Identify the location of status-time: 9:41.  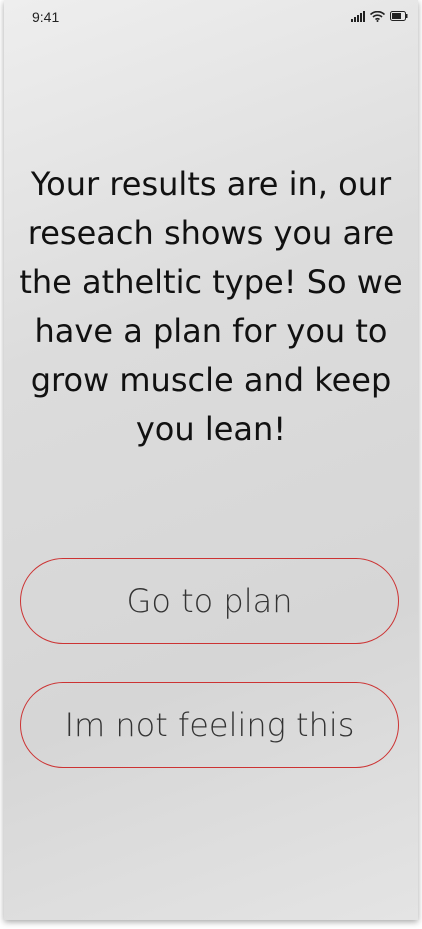
(46, 17).